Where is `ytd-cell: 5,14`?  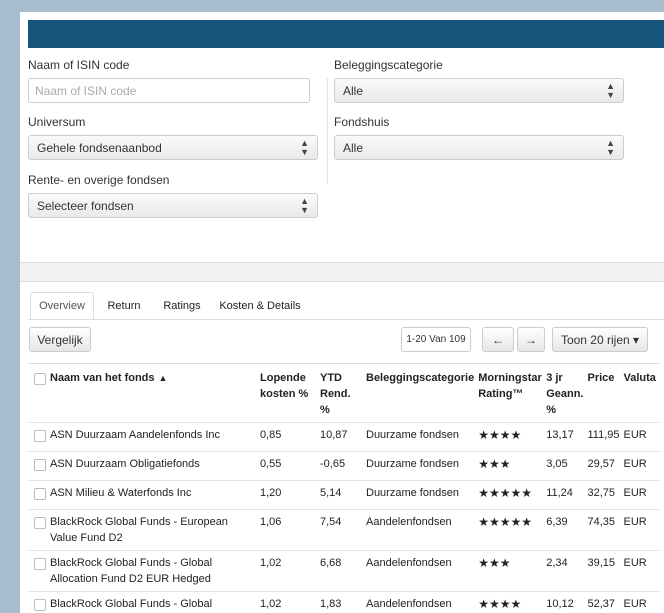
ytd-cell: 5,14 is located at coordinates (343, 495).